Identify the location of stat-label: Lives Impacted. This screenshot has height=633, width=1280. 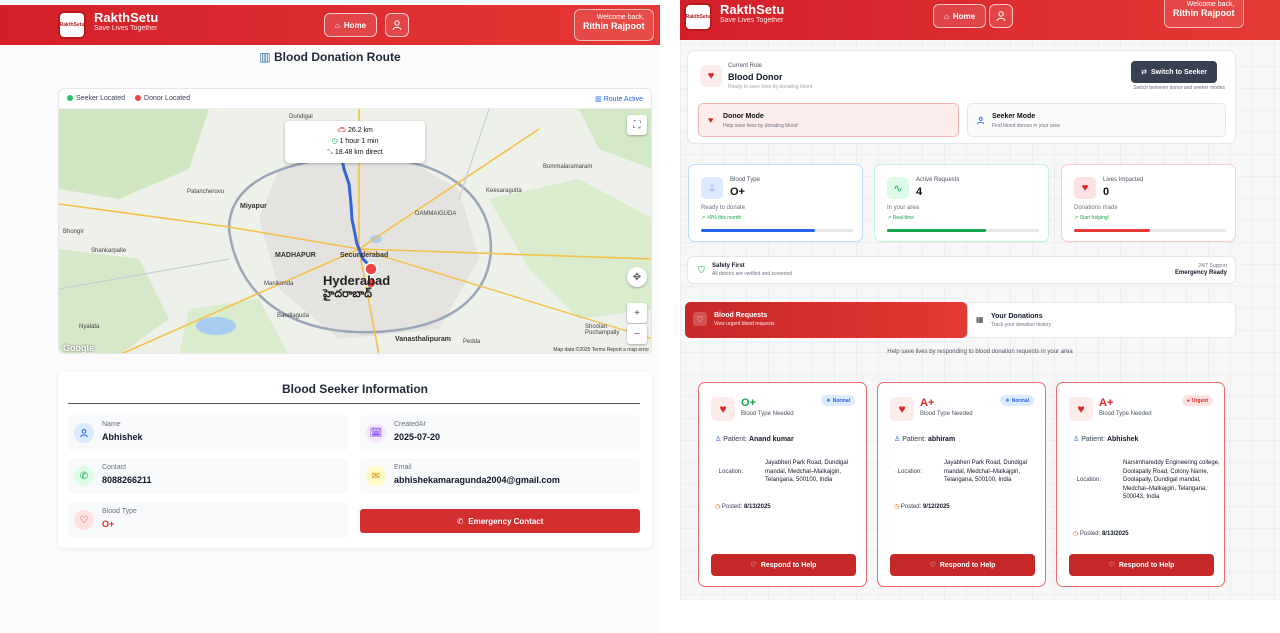
(1123, 180).